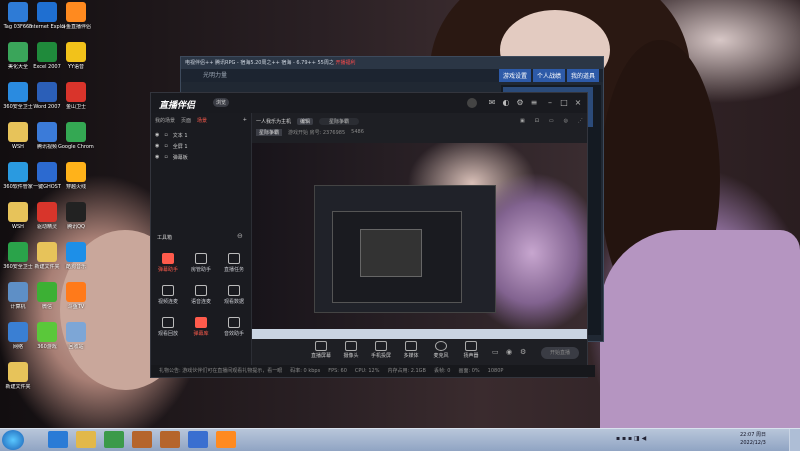  I want to click on tool-button: 弹幕助手, so click(168, 263).